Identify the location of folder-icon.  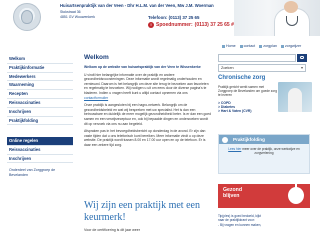
(225, 139).